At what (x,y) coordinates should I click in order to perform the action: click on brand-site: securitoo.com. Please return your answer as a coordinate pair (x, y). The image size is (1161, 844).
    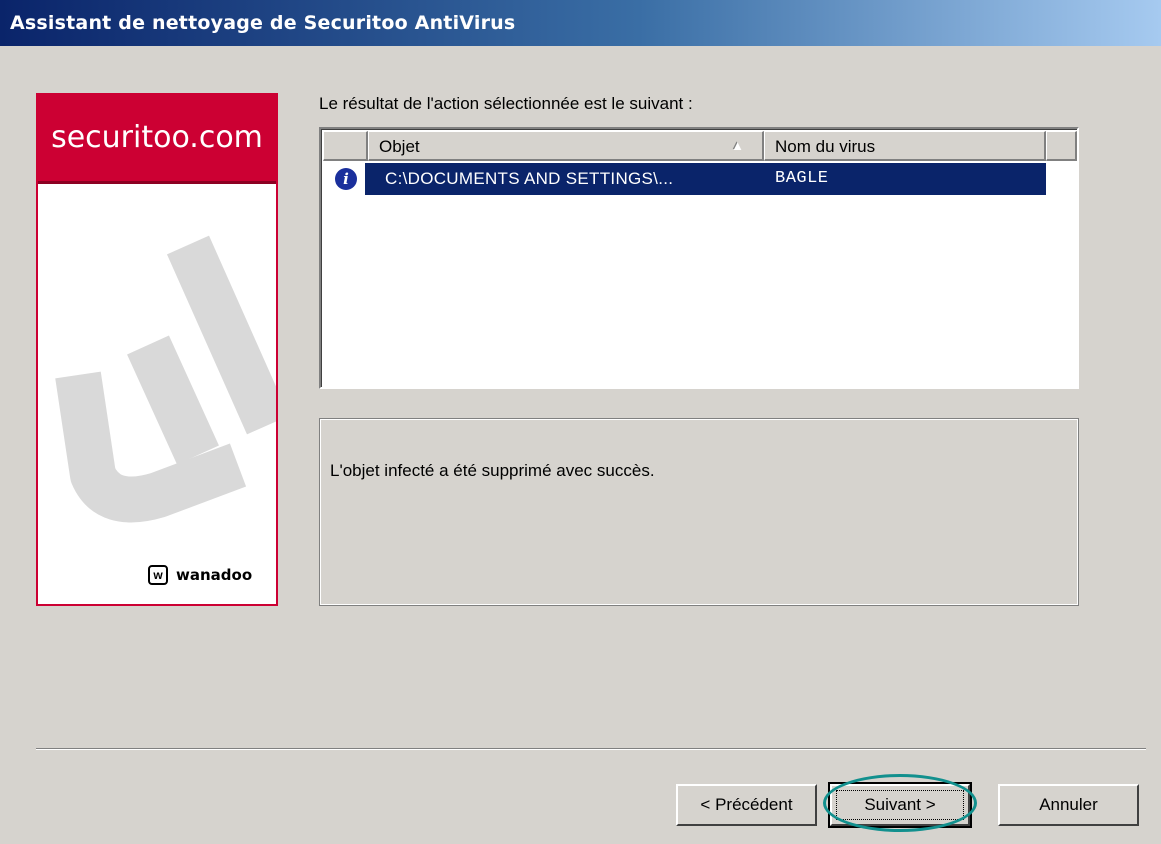
    Looking at the image, I should click on (157, 137).